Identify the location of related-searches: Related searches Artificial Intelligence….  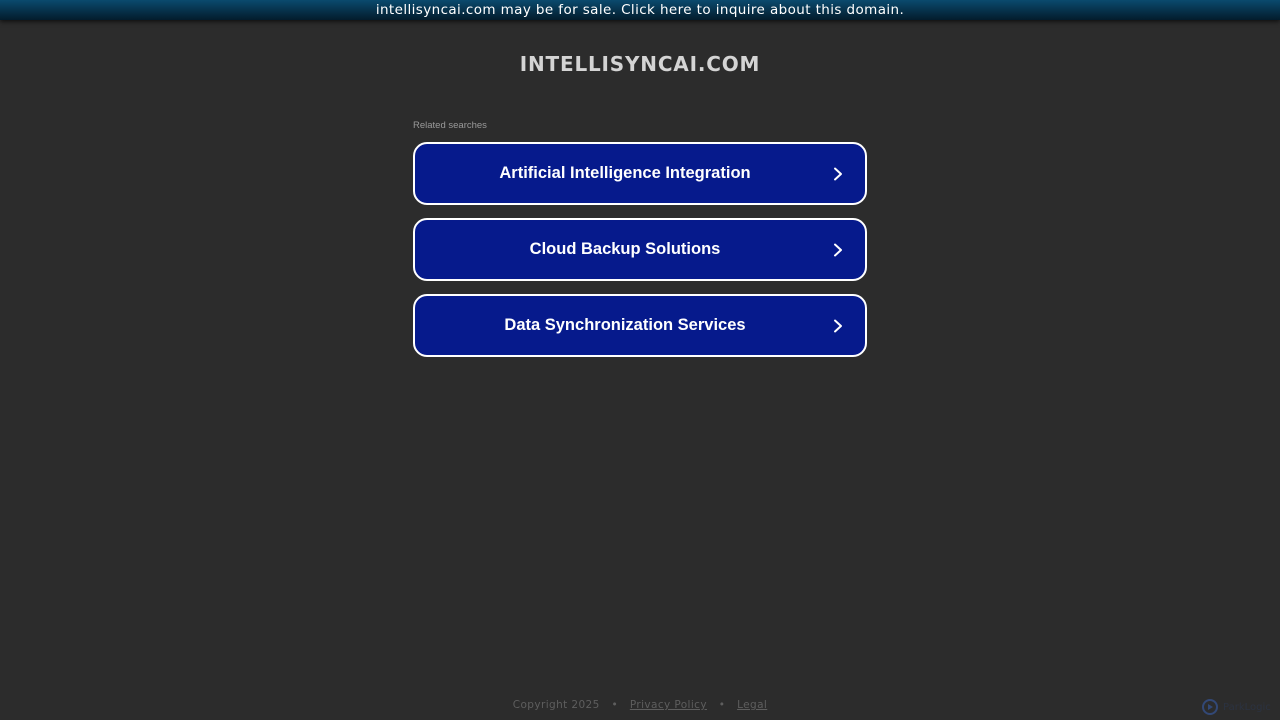
(640, 245).